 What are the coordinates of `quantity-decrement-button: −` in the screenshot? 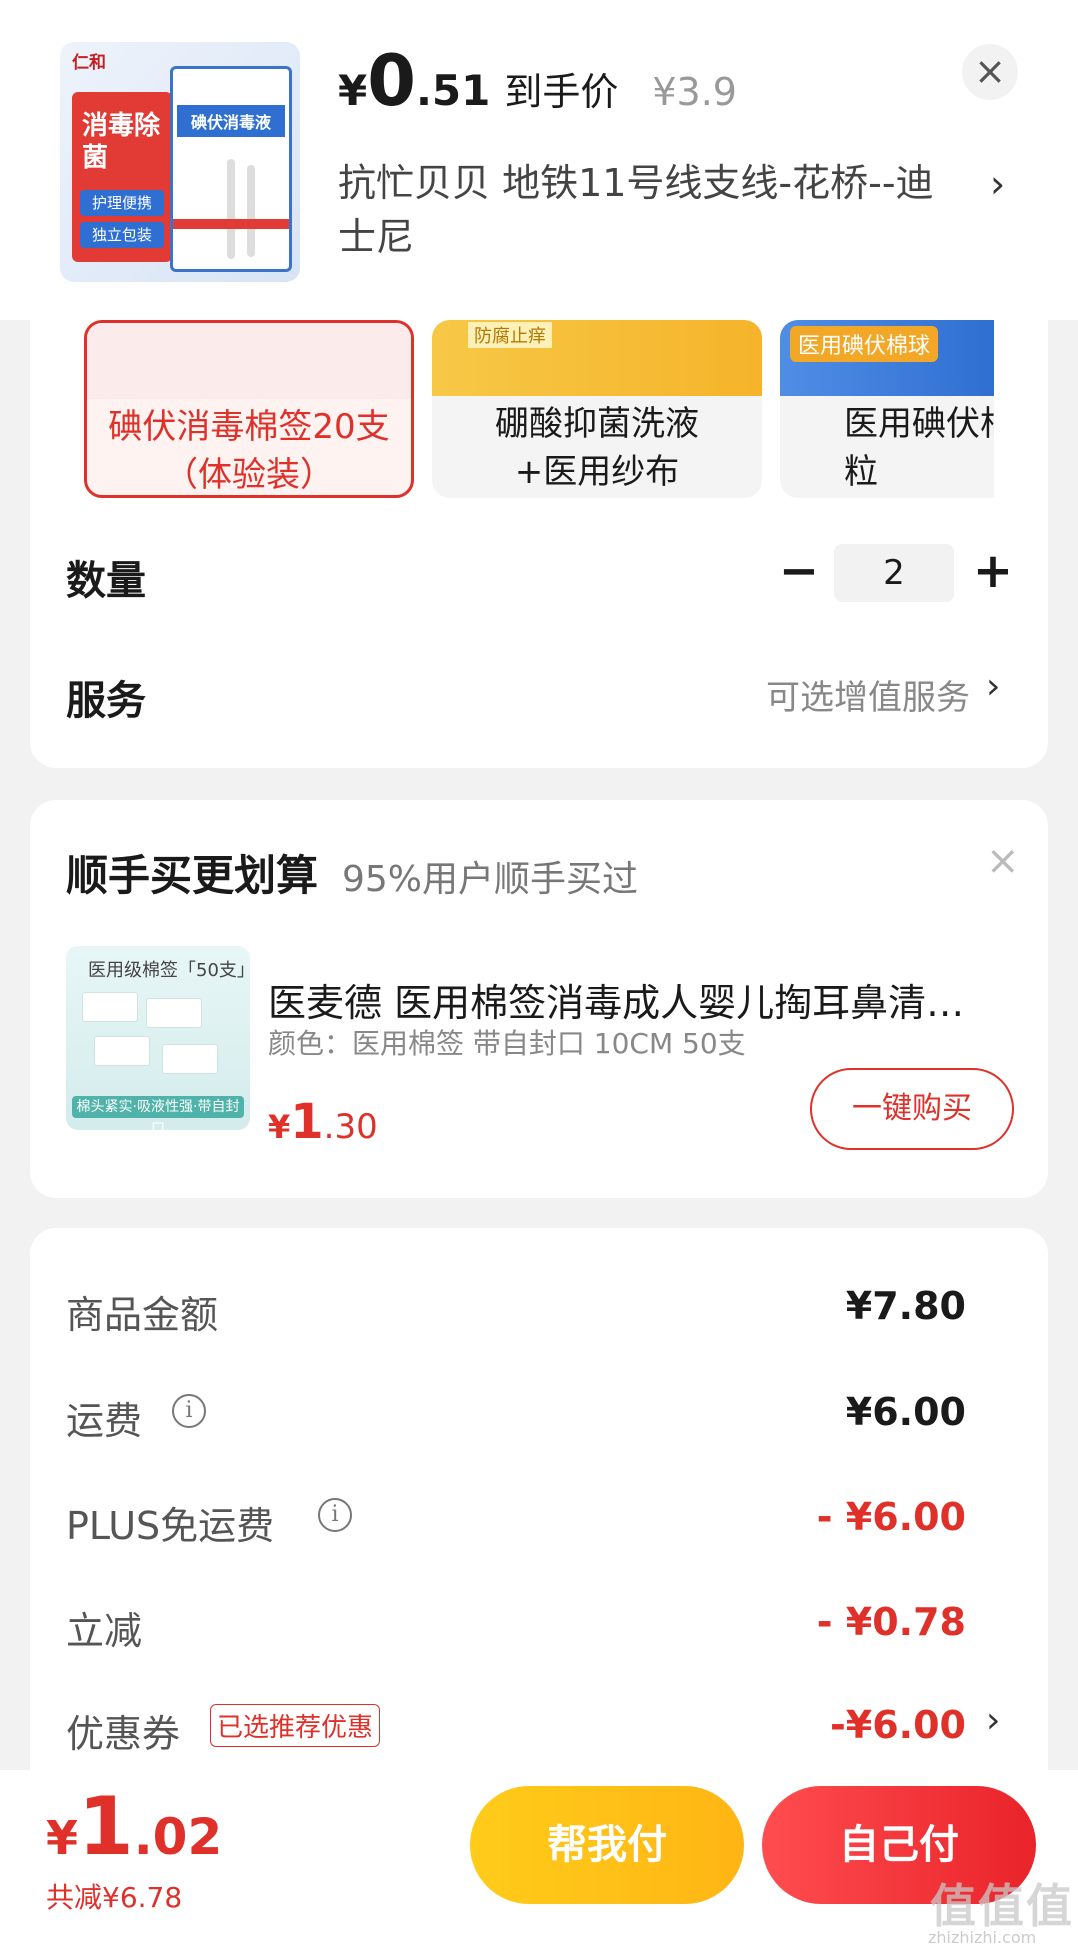 It's located at (799, 573).